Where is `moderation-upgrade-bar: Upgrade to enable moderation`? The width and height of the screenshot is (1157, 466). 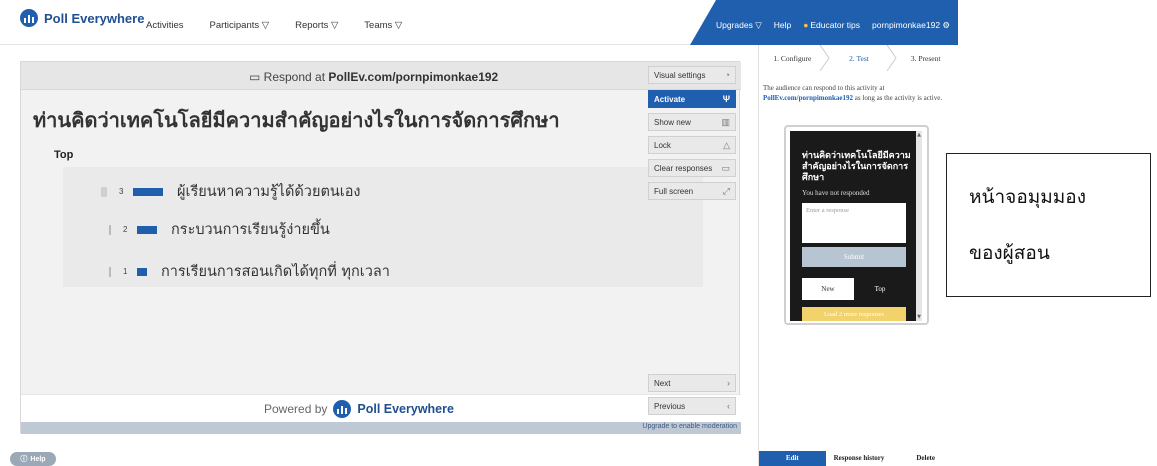 moderation-upgrade-bar: Upgrade to enable moderation is located at coordinates (381, 428).